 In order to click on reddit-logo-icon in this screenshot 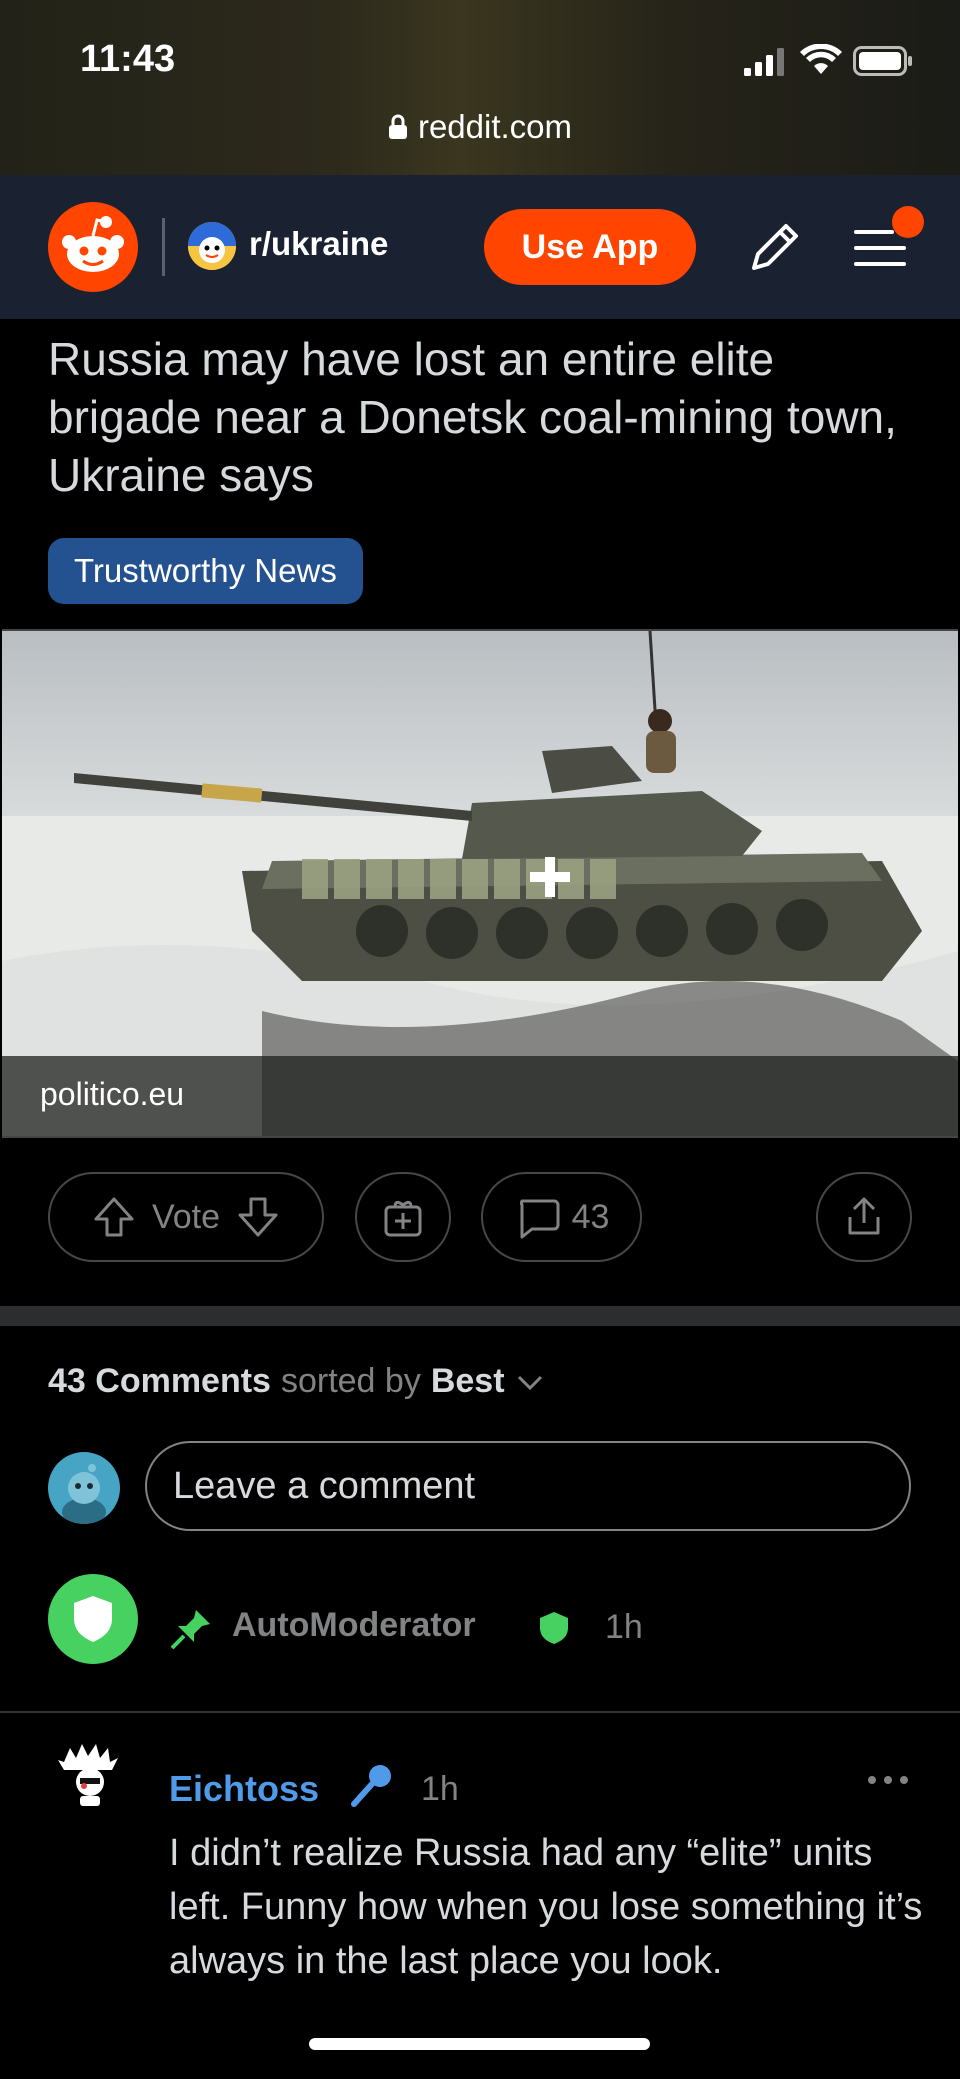, I will do `click(93, 247)`.